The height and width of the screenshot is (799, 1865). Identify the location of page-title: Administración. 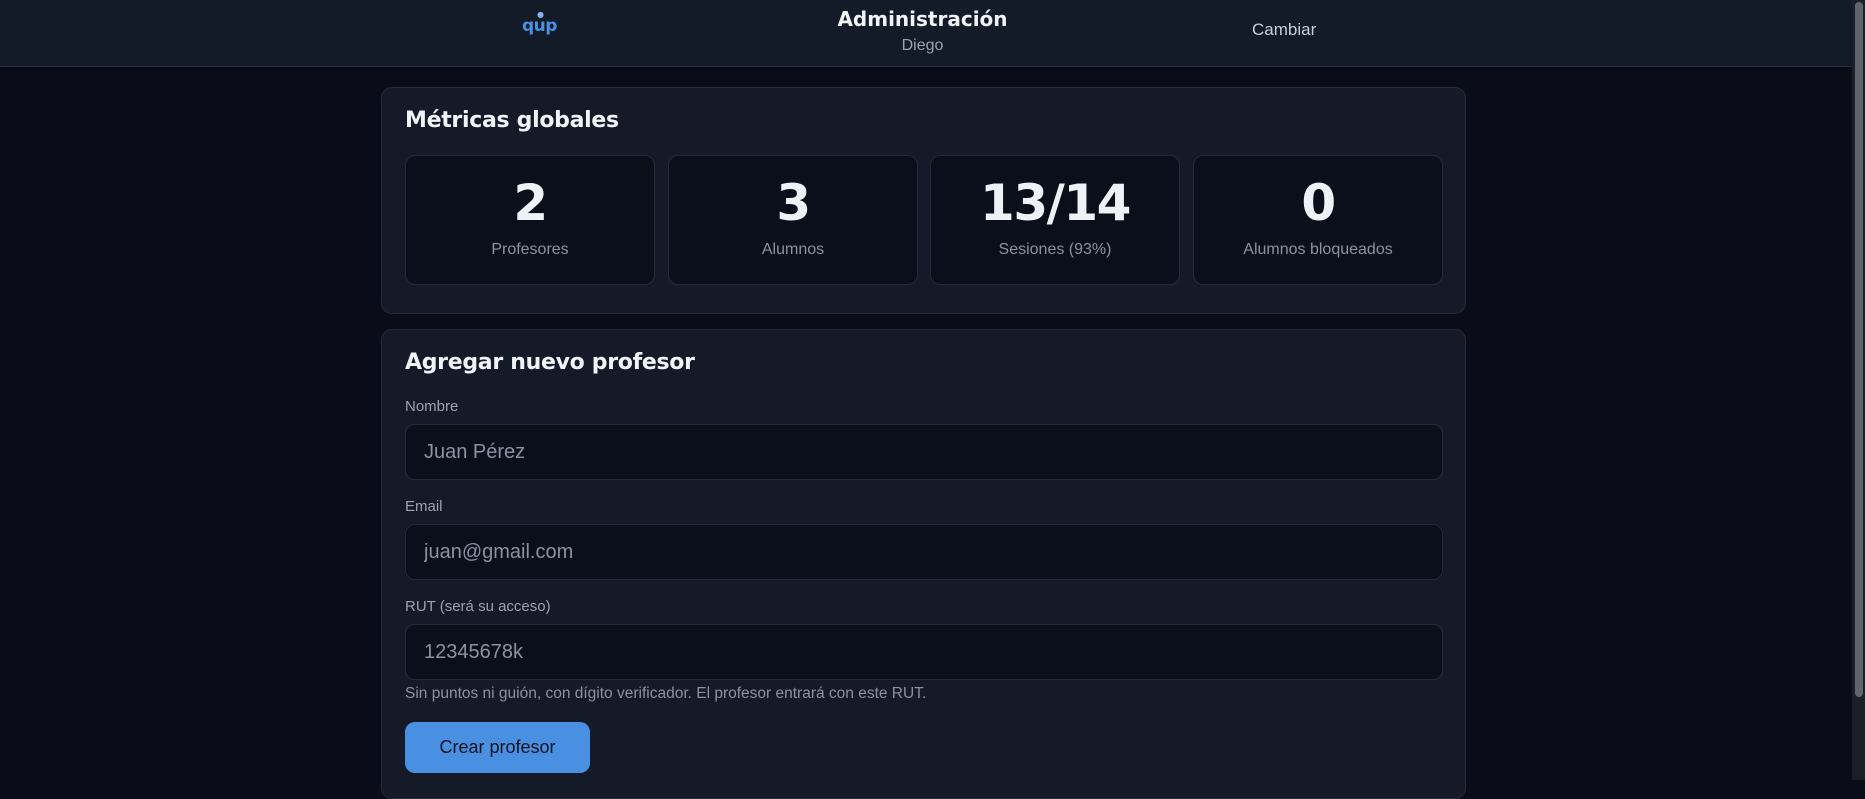
(922, 19).